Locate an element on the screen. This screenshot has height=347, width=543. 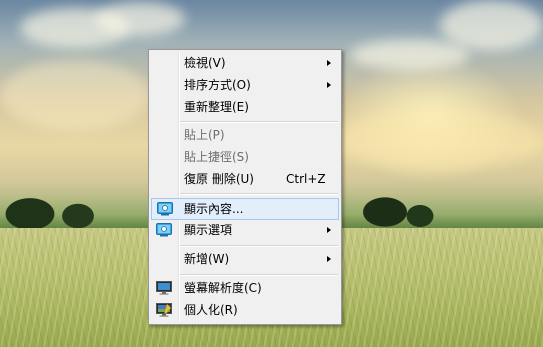
menu-item-label: 復原 刪除(U) is located at coordinates (219, 179).